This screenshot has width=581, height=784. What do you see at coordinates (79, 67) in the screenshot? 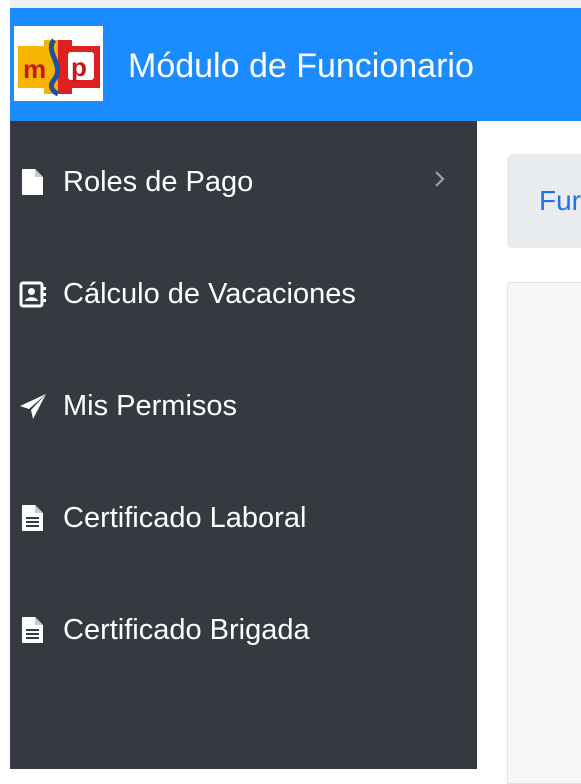
I see `svg-text: p` at bounding box center [79, 67].